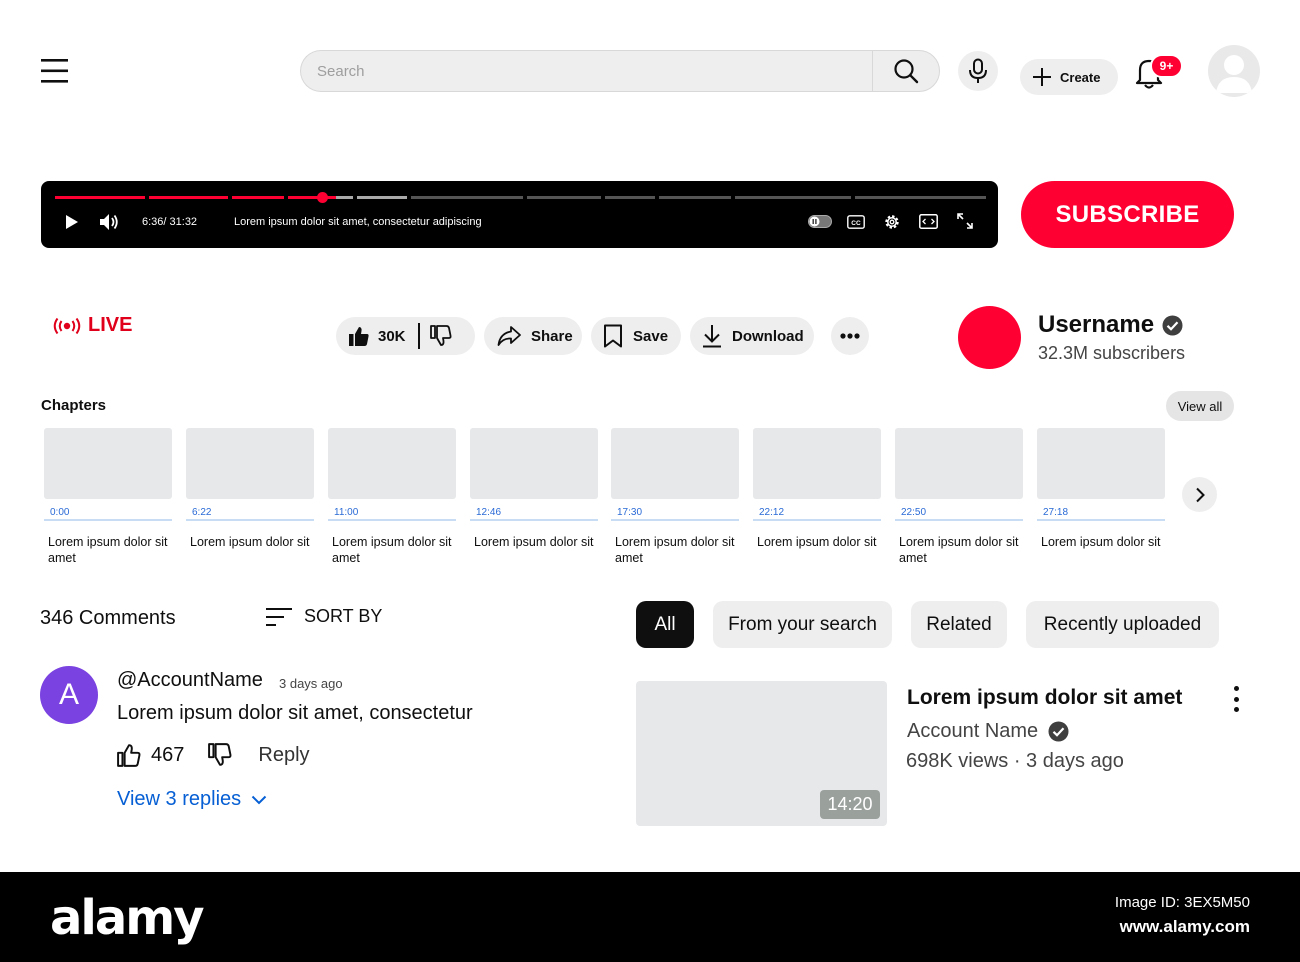 This screenshot has height=962, width=1300. Describe the element at coordinates (72, 222) in the screenshot. I see `play-icon` at that location.